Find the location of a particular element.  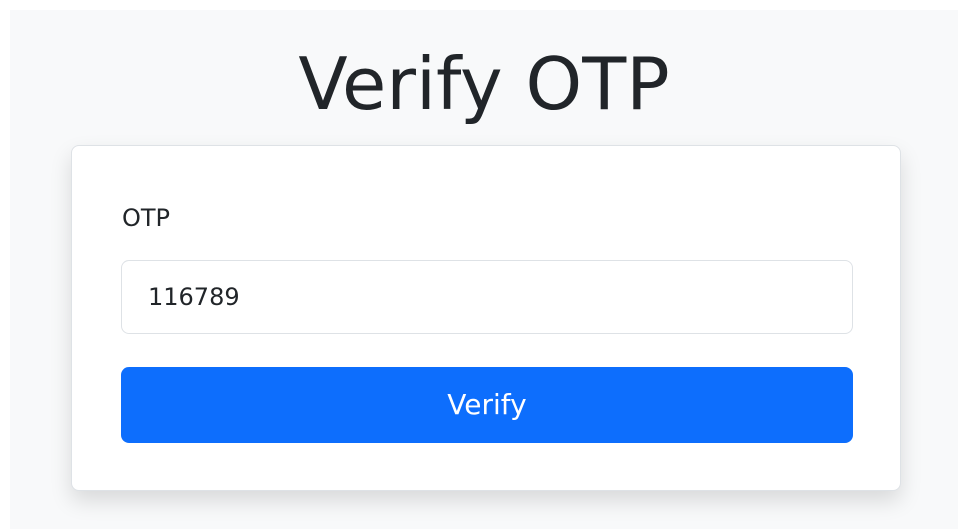

otp-input is located at coordinates (487, 297).